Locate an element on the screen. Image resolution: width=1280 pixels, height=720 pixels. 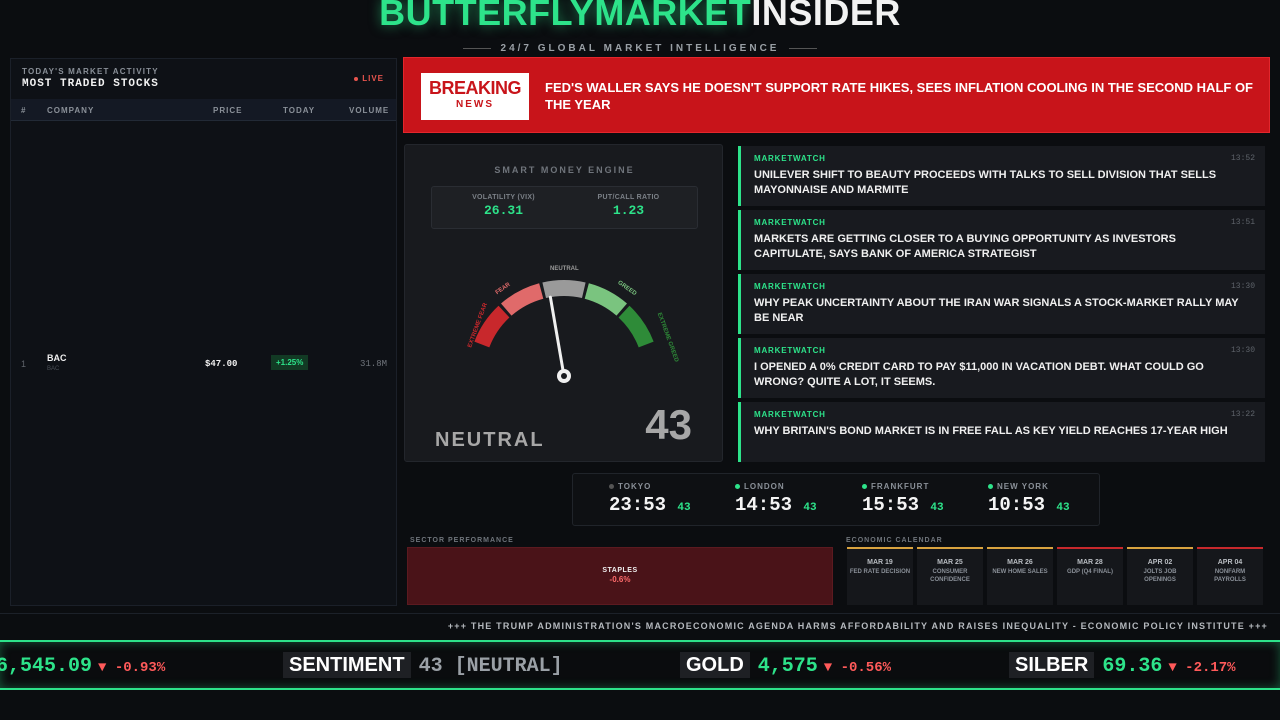
putcall-value: 1.23 is located at coordinates (628, 210).